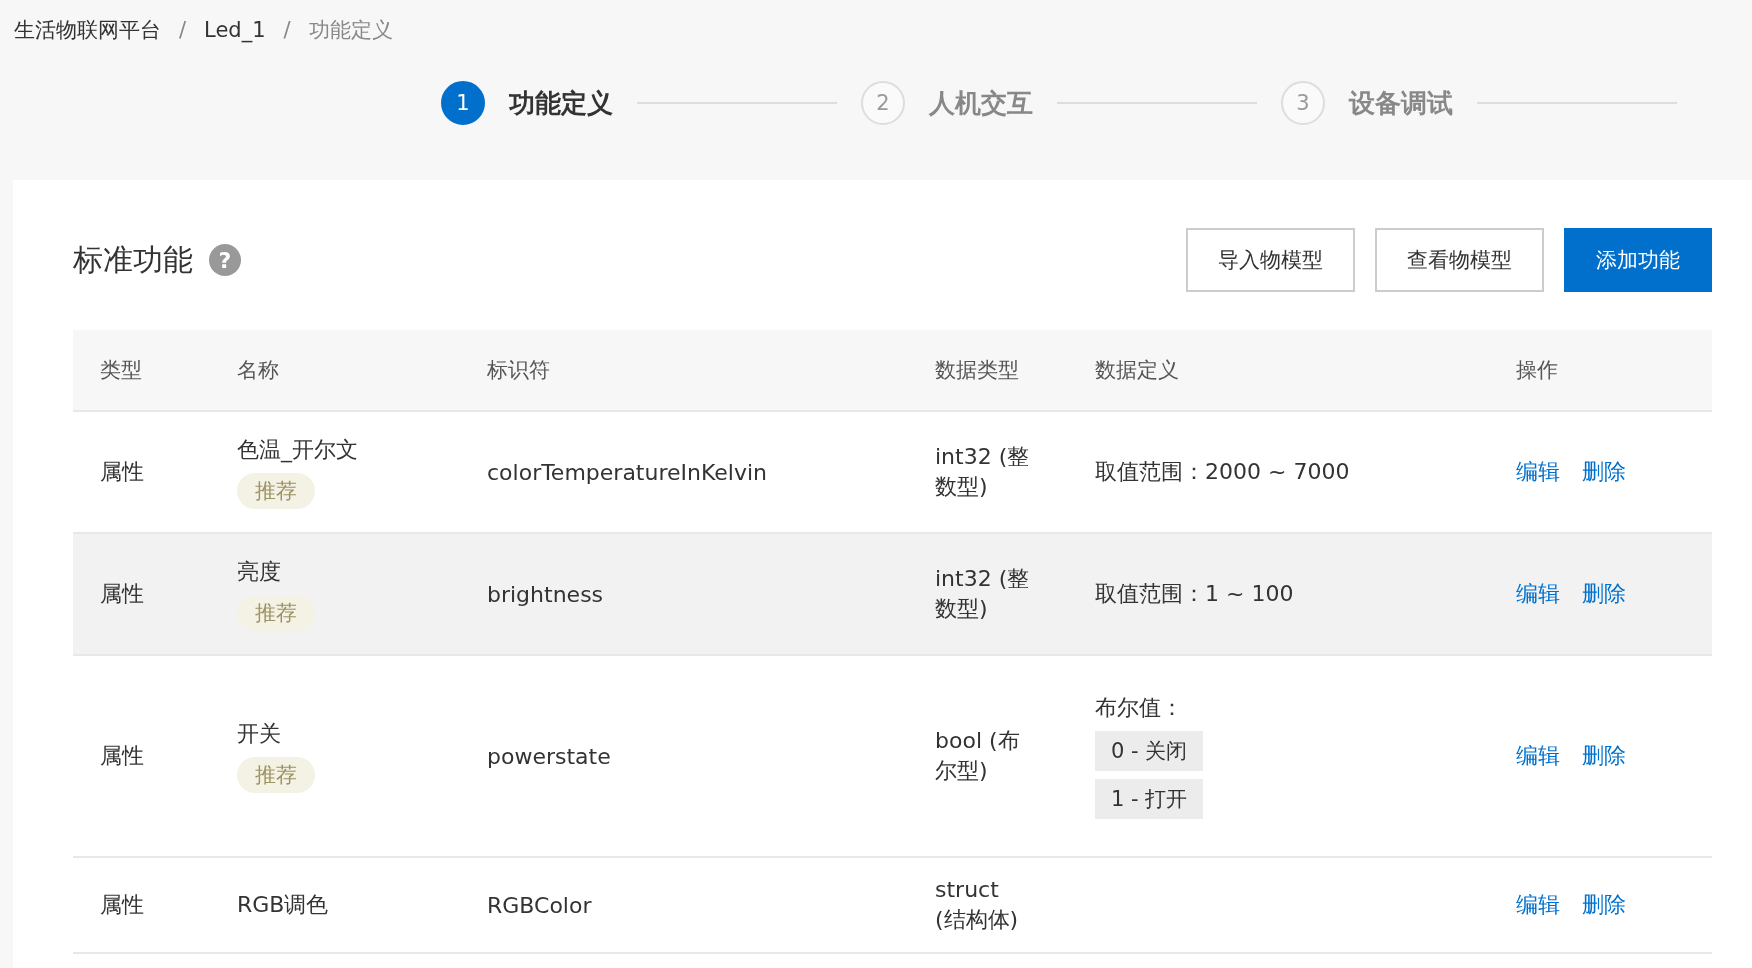  I want to click on table-cell-text: 亮度, so click(259, 572).